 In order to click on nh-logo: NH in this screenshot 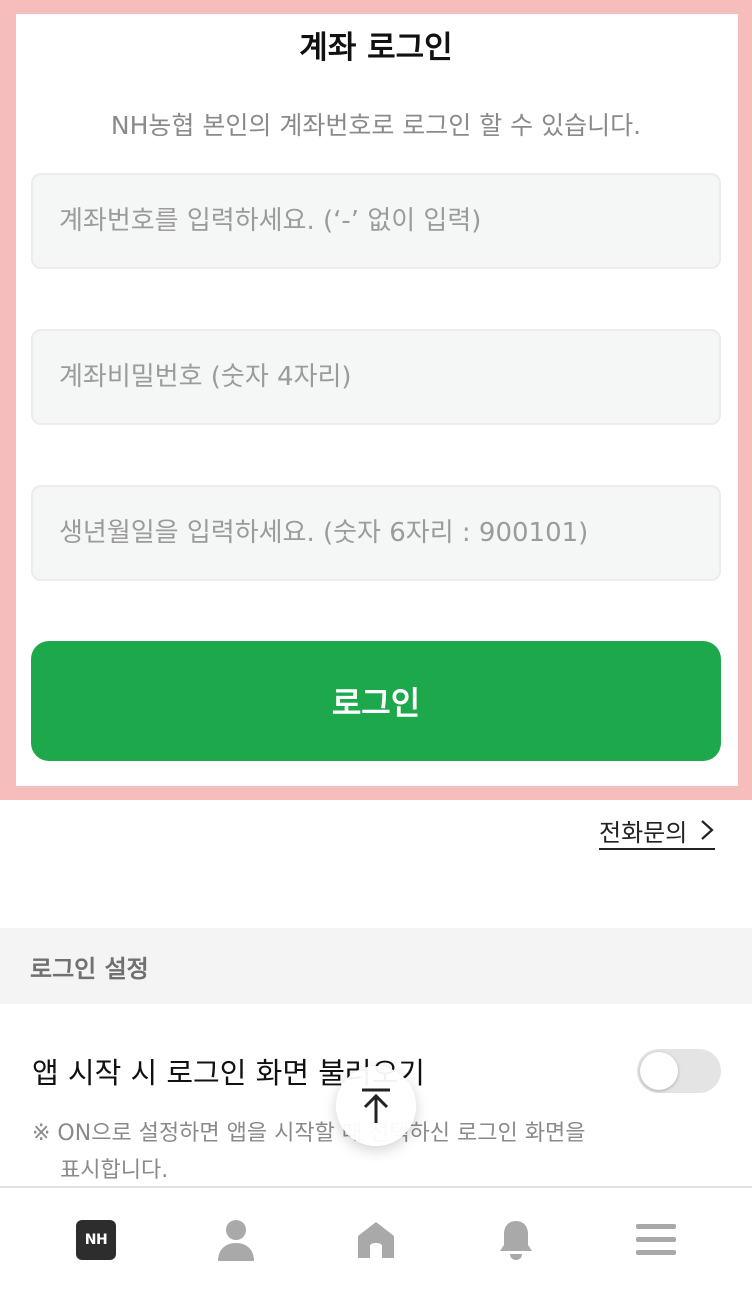, I will do `click(96, 1240)`.